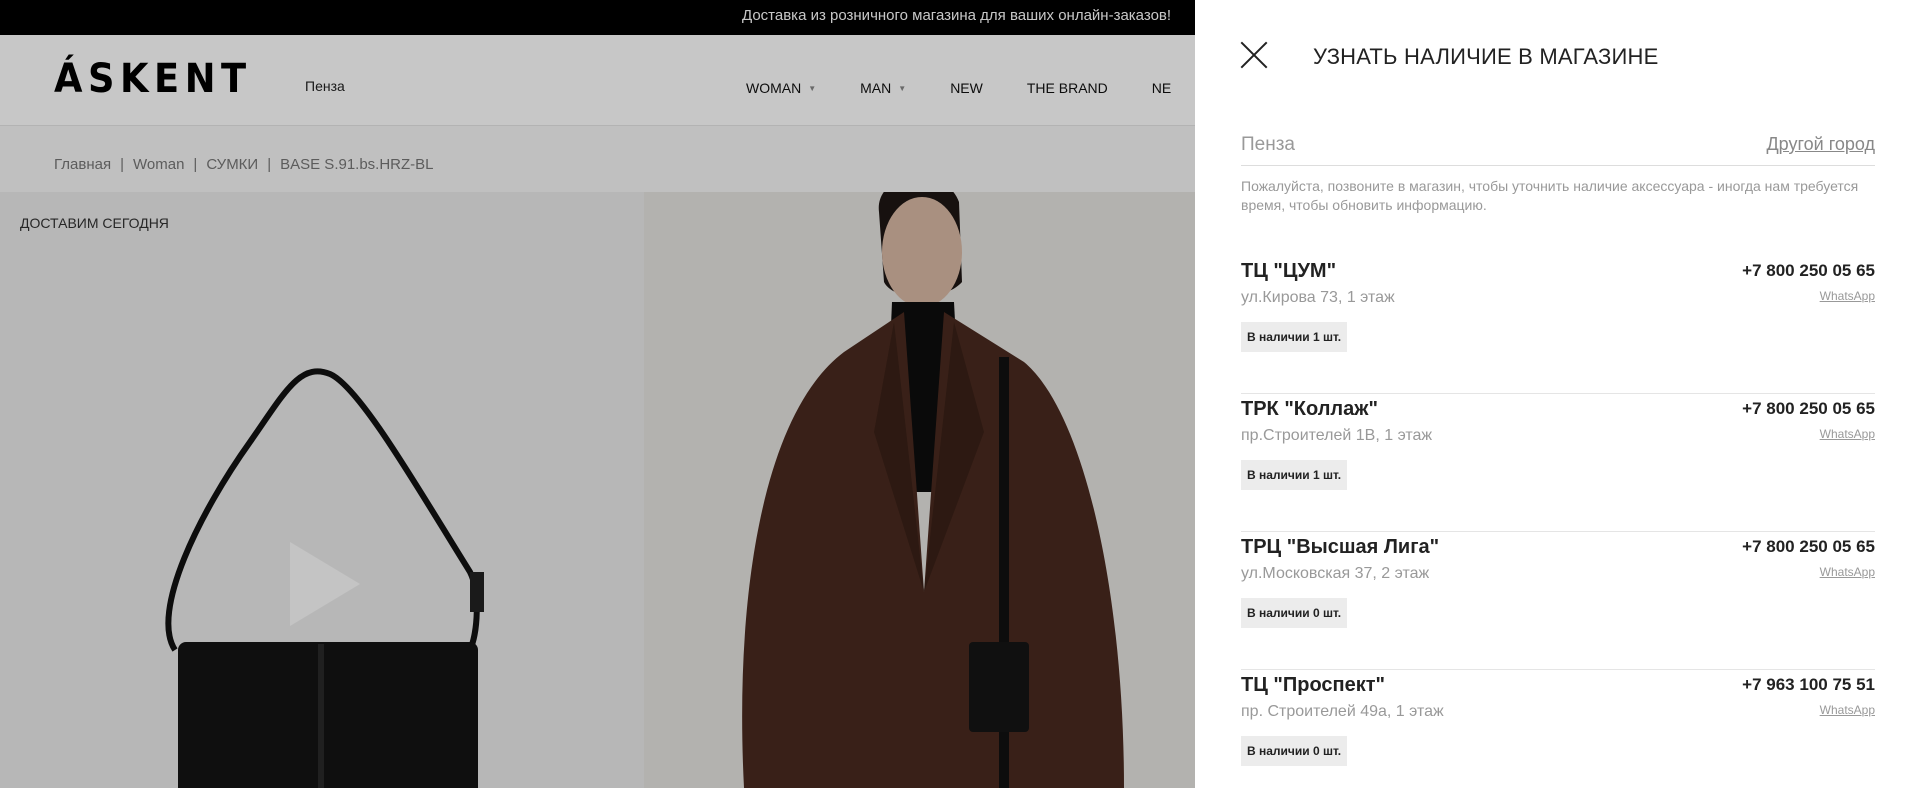 This screenshot has width=1920, height=788. What do you see at coordinates (1558, 147) in the screenshot?
I see `city-row: Пенза Другой город` at bounding box center [1558, 147].